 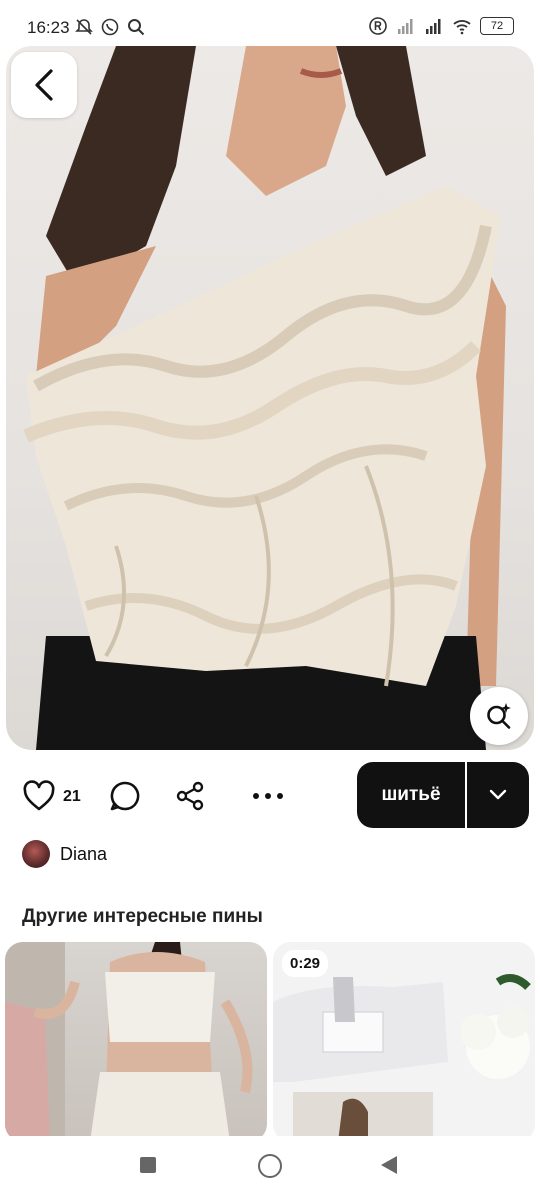 I want to click on save-to-board-group: шитьё, so click(x=443, y=795).